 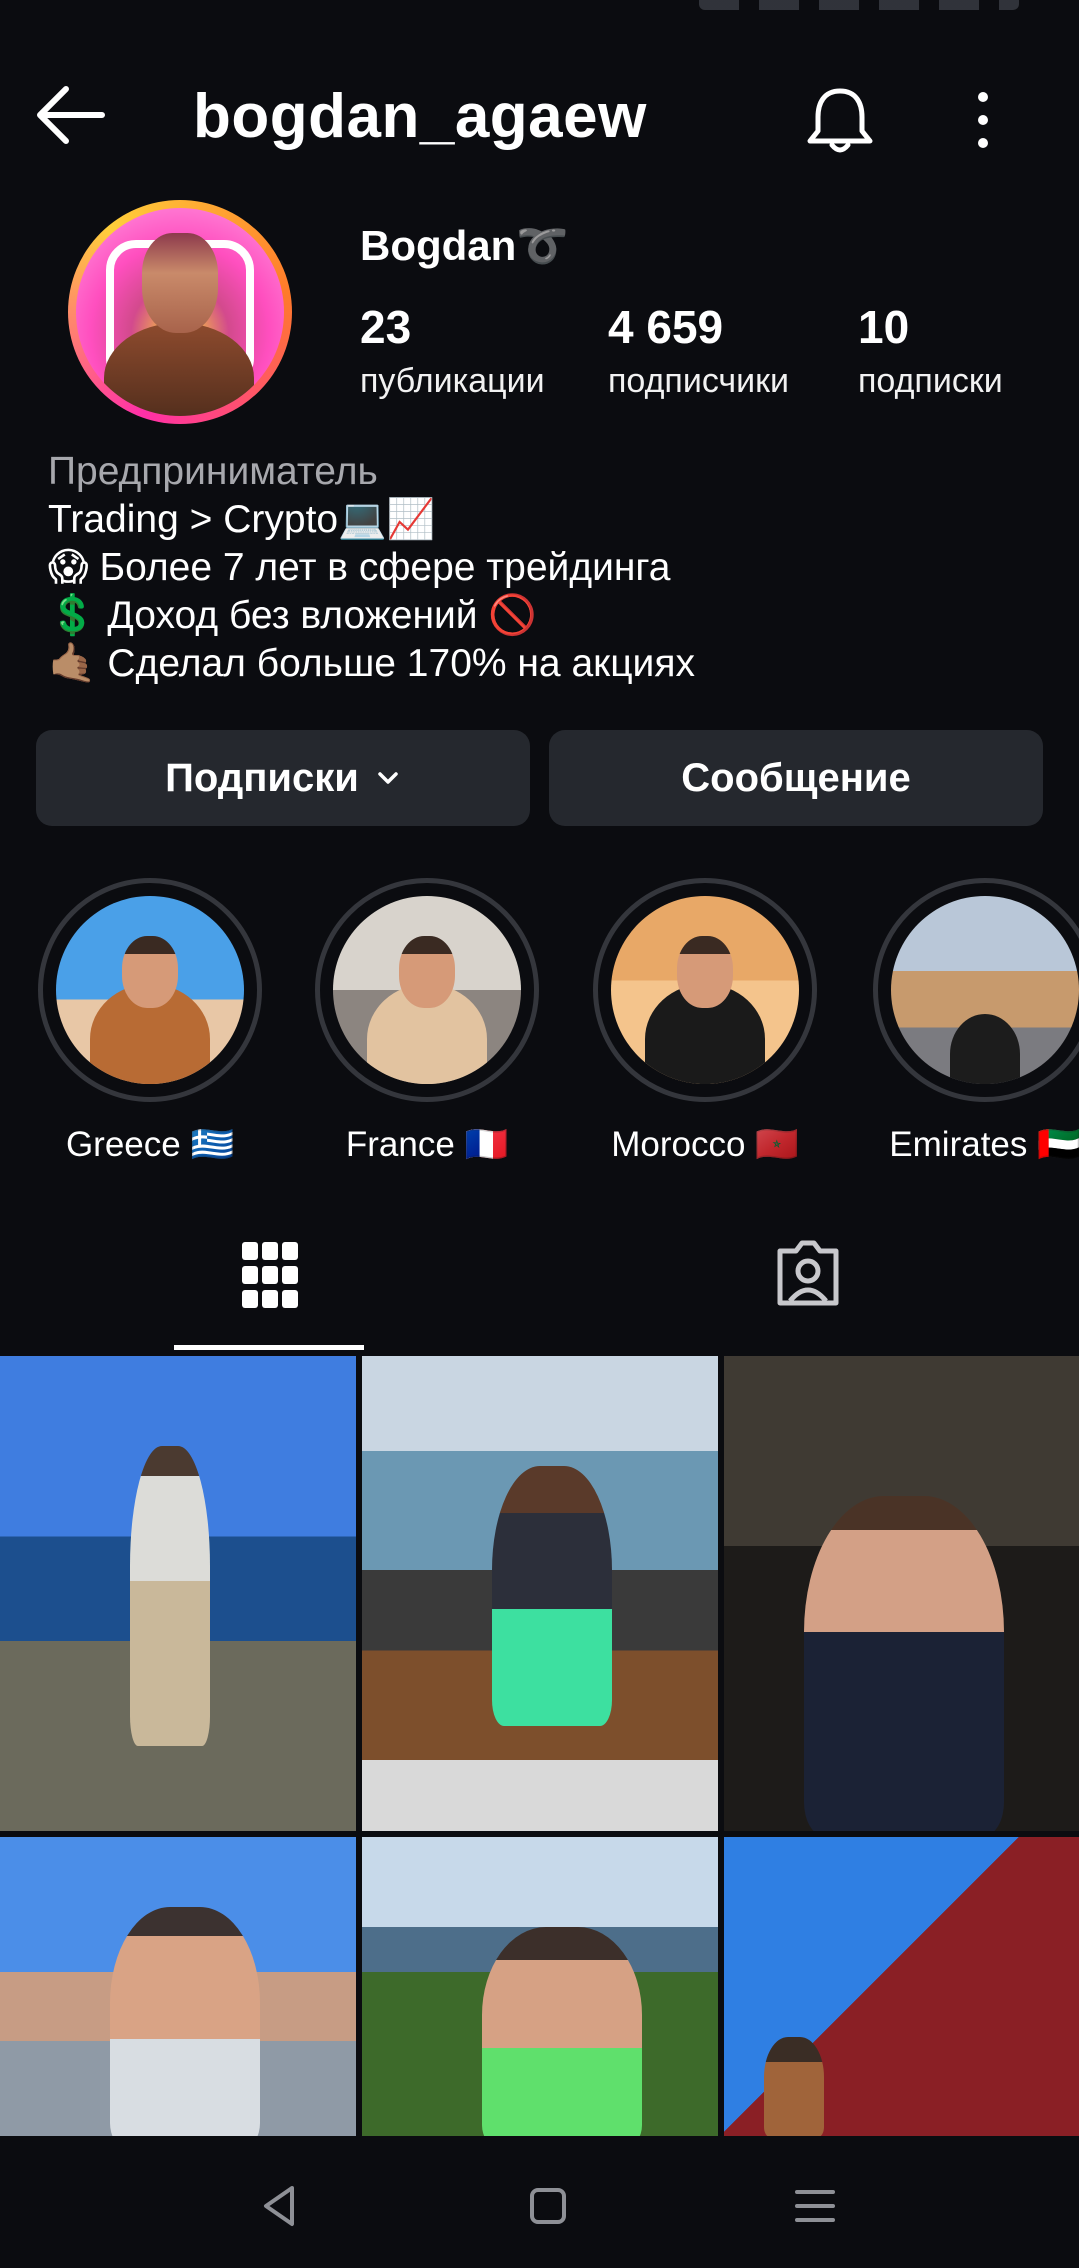 What do you see at coordinates (539, 1290) in the screenshot?
I see `profile-tabs` at bounding box center [539, 1290].